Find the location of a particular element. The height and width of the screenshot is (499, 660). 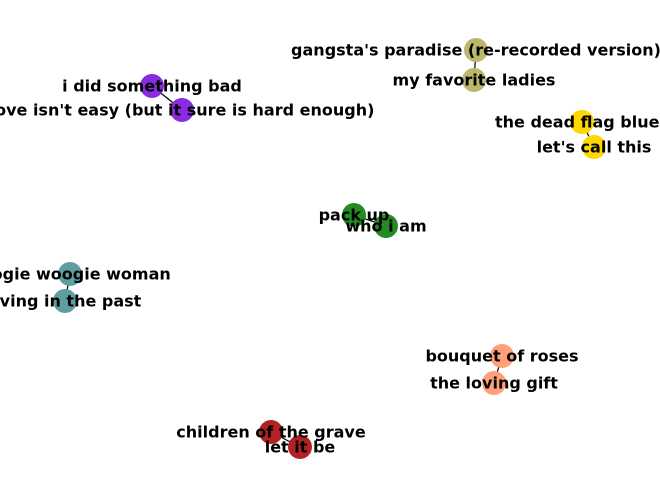

node-label: my favorite ladies is located at coordinates (474, 80).